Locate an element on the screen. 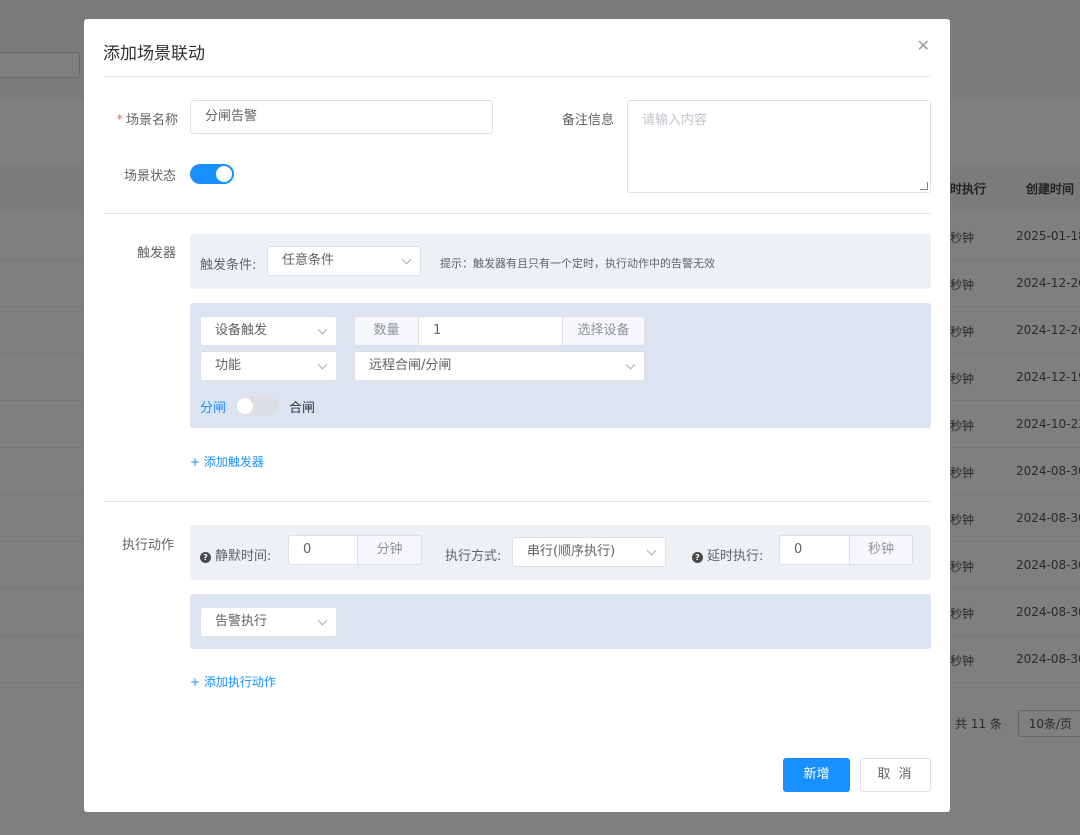  action-type-select: 告警执行 is located at coordinates (268, 622).